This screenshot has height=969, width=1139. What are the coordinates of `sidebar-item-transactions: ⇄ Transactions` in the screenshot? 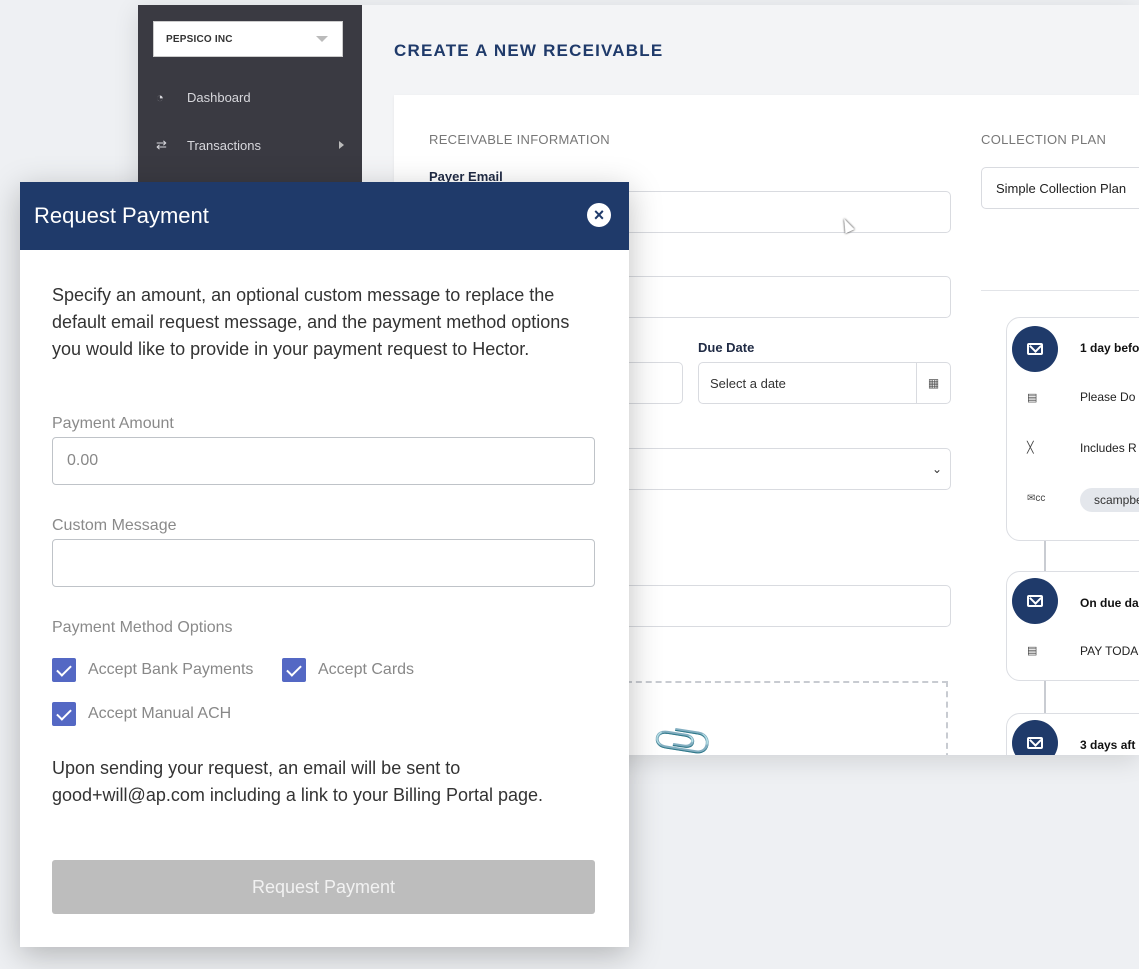 It's located at (251, 145).